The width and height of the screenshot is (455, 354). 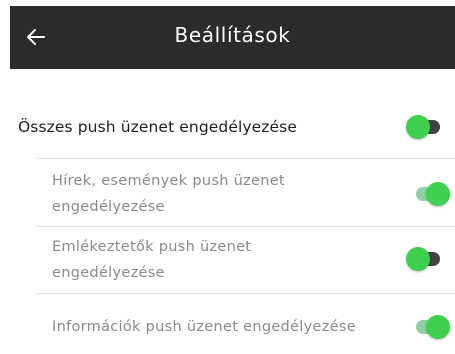 What do you see at coordinates (168, 181) in the screenshot?
I see `setting-label-news-events-line1: Hírek, események push üzenet` at bounding box center [168, 181].